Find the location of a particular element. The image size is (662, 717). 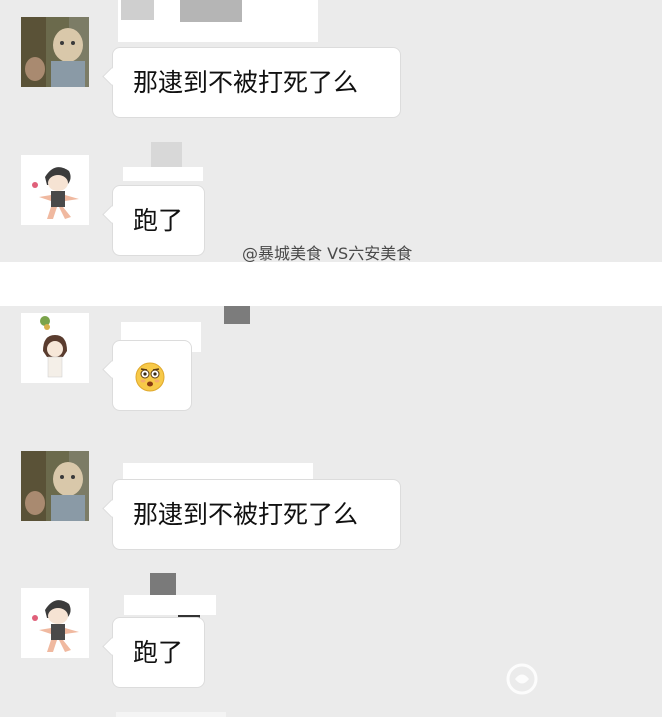

message-bubble is located at coordinates (147, 375).